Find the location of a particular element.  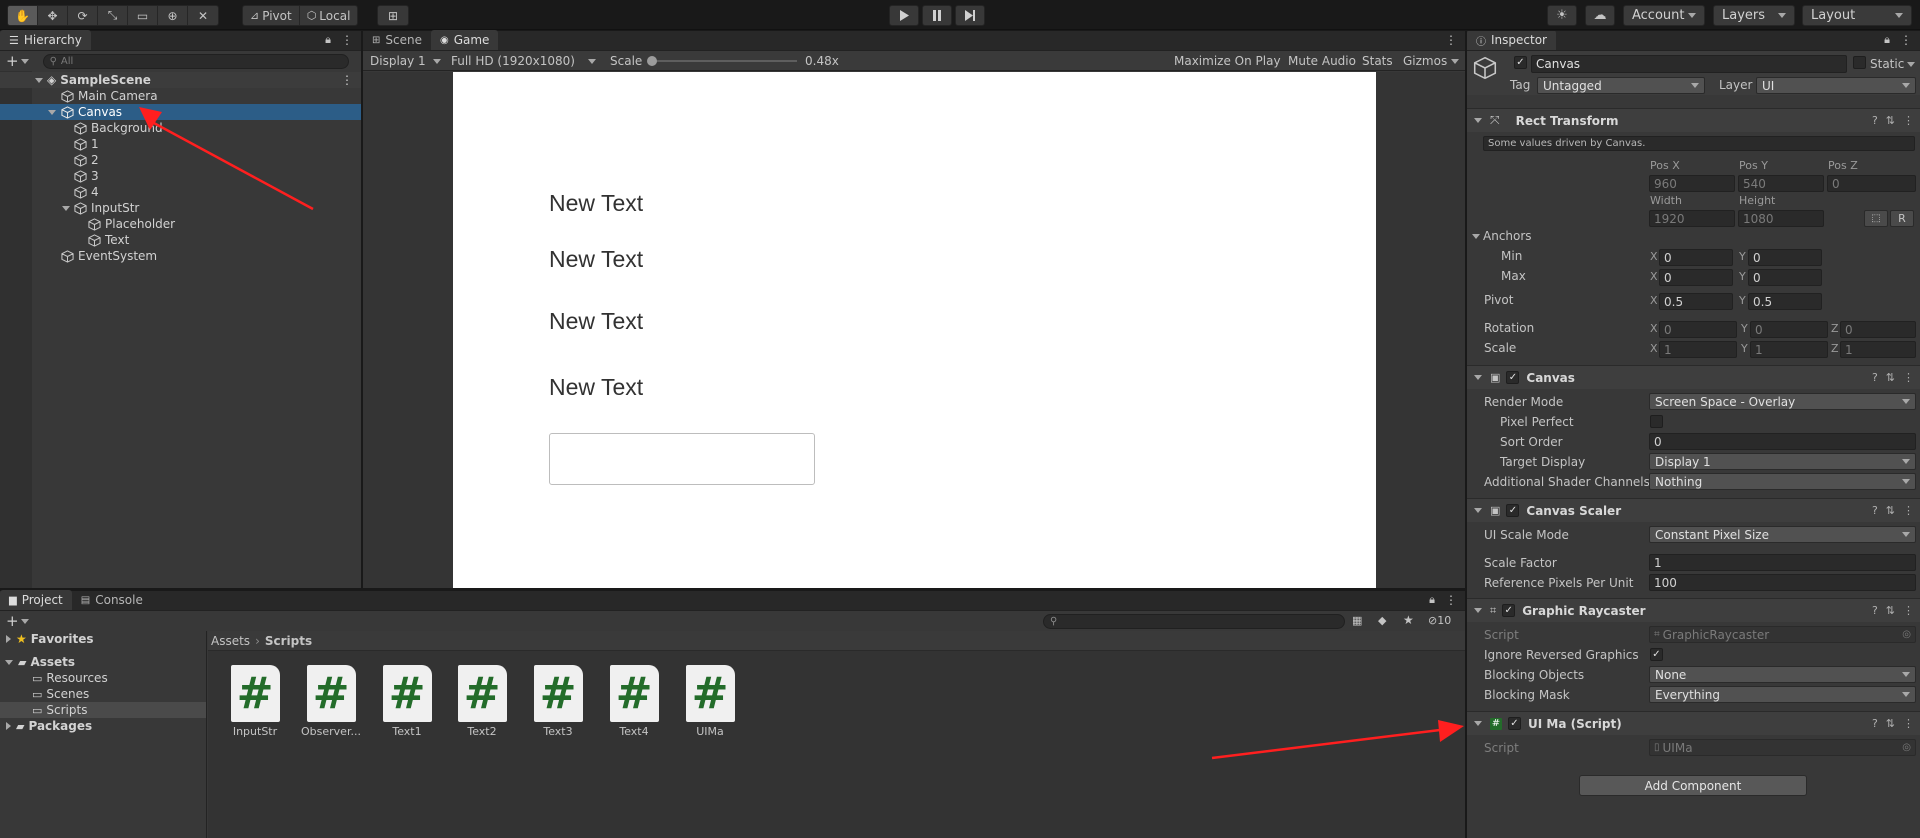

rotate-tool-icon: ⟳ is located at coordinates (83, 15).